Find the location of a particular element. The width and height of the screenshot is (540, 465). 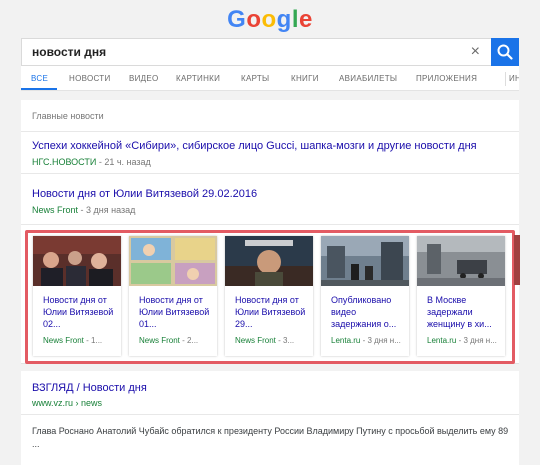

logo-letter: g is located at coordinates (284, 19).